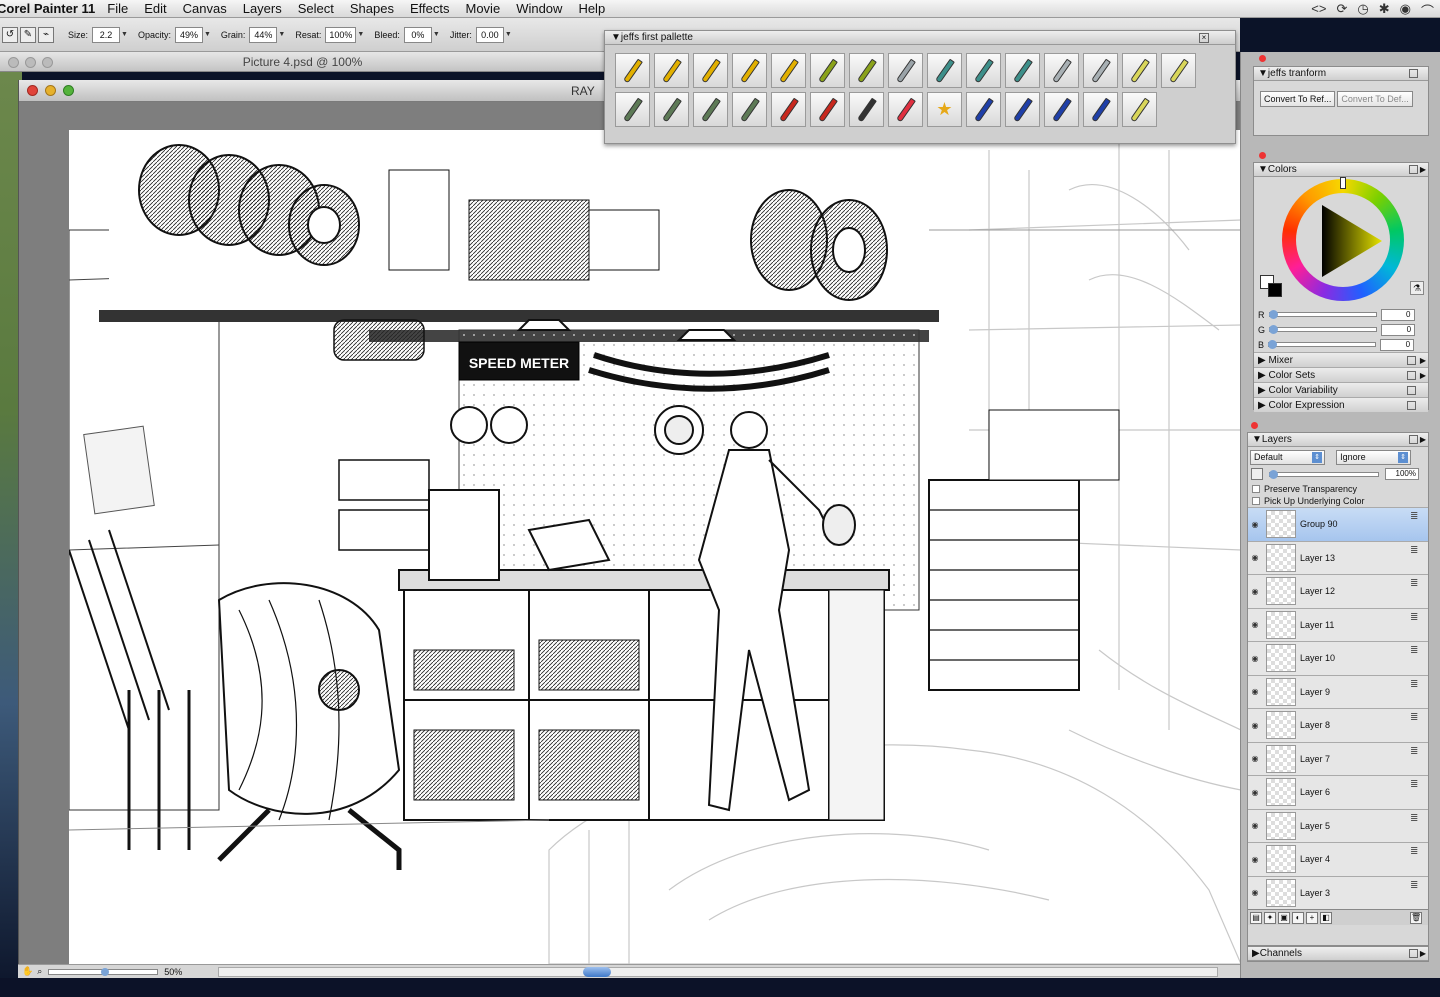 Image resolution: width=1440 pixels, height=997 pixels. Describe the element at coordinates (1341, 74) in the screenshot. I see `transform-panel-header: ▼jeffs tranform` at that location.